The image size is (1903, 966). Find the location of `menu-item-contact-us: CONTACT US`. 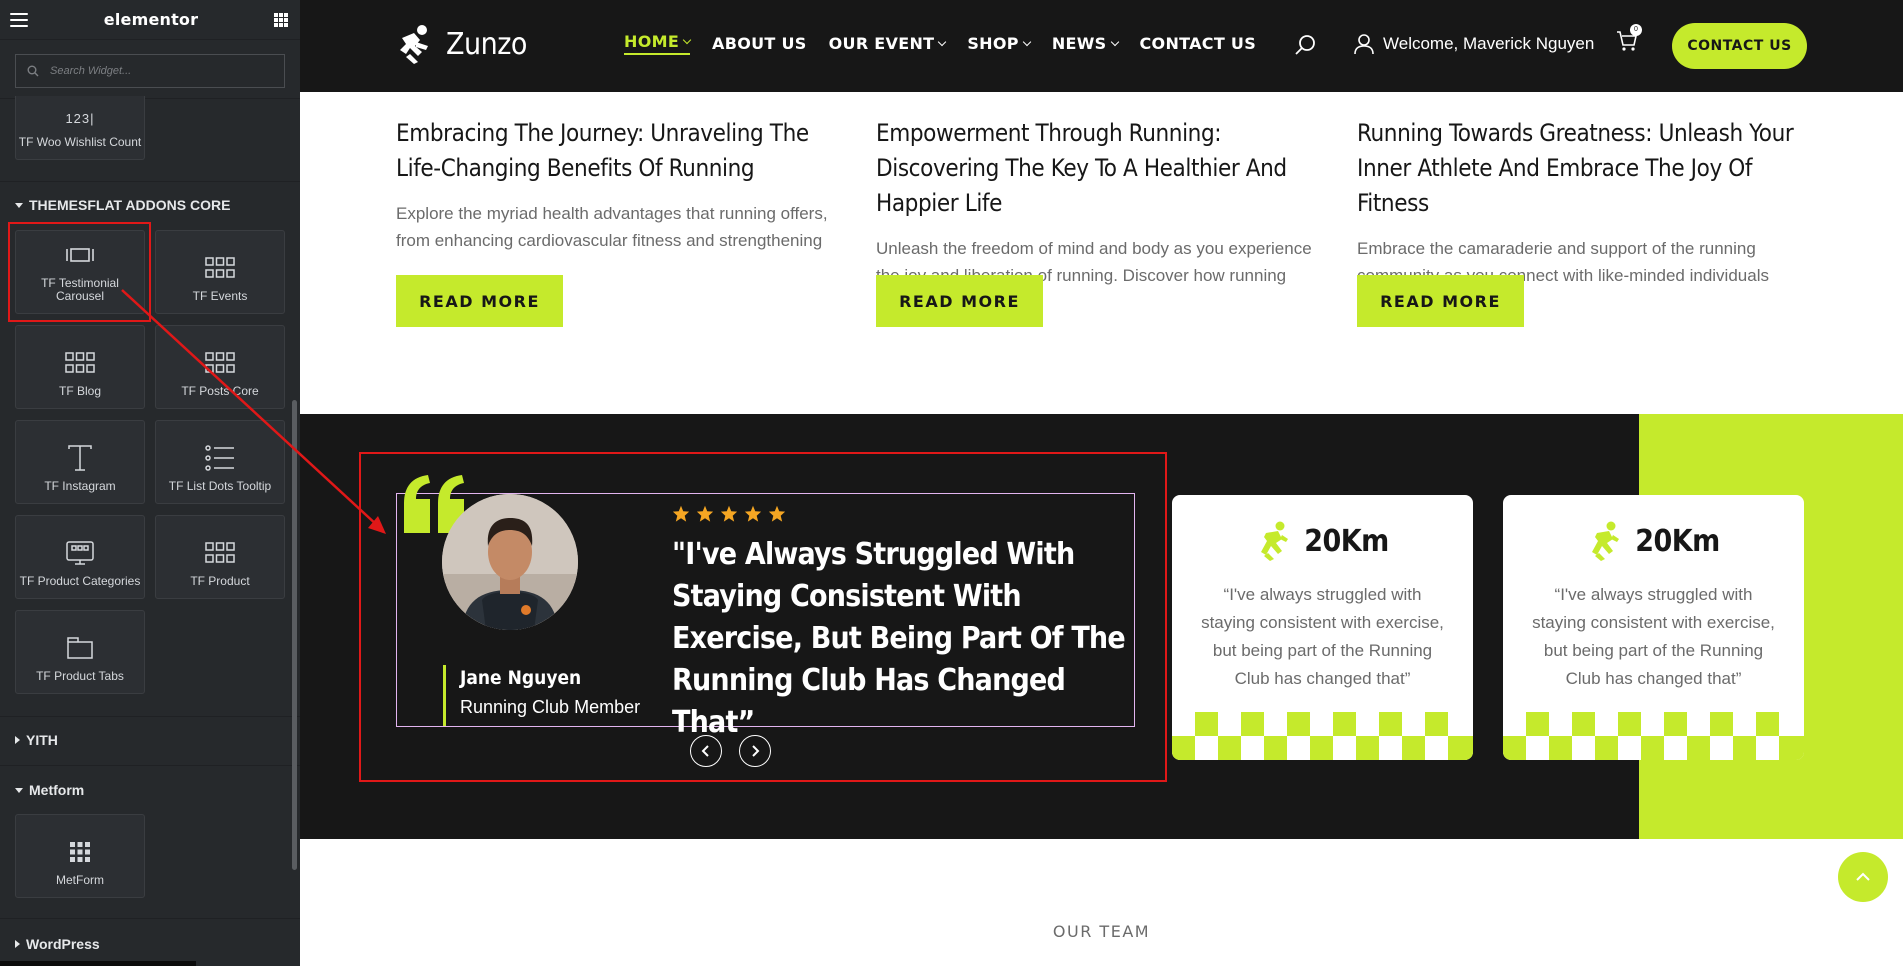

menu-item-contact-us: CONTACT US is located at coordinates (1198, 43).